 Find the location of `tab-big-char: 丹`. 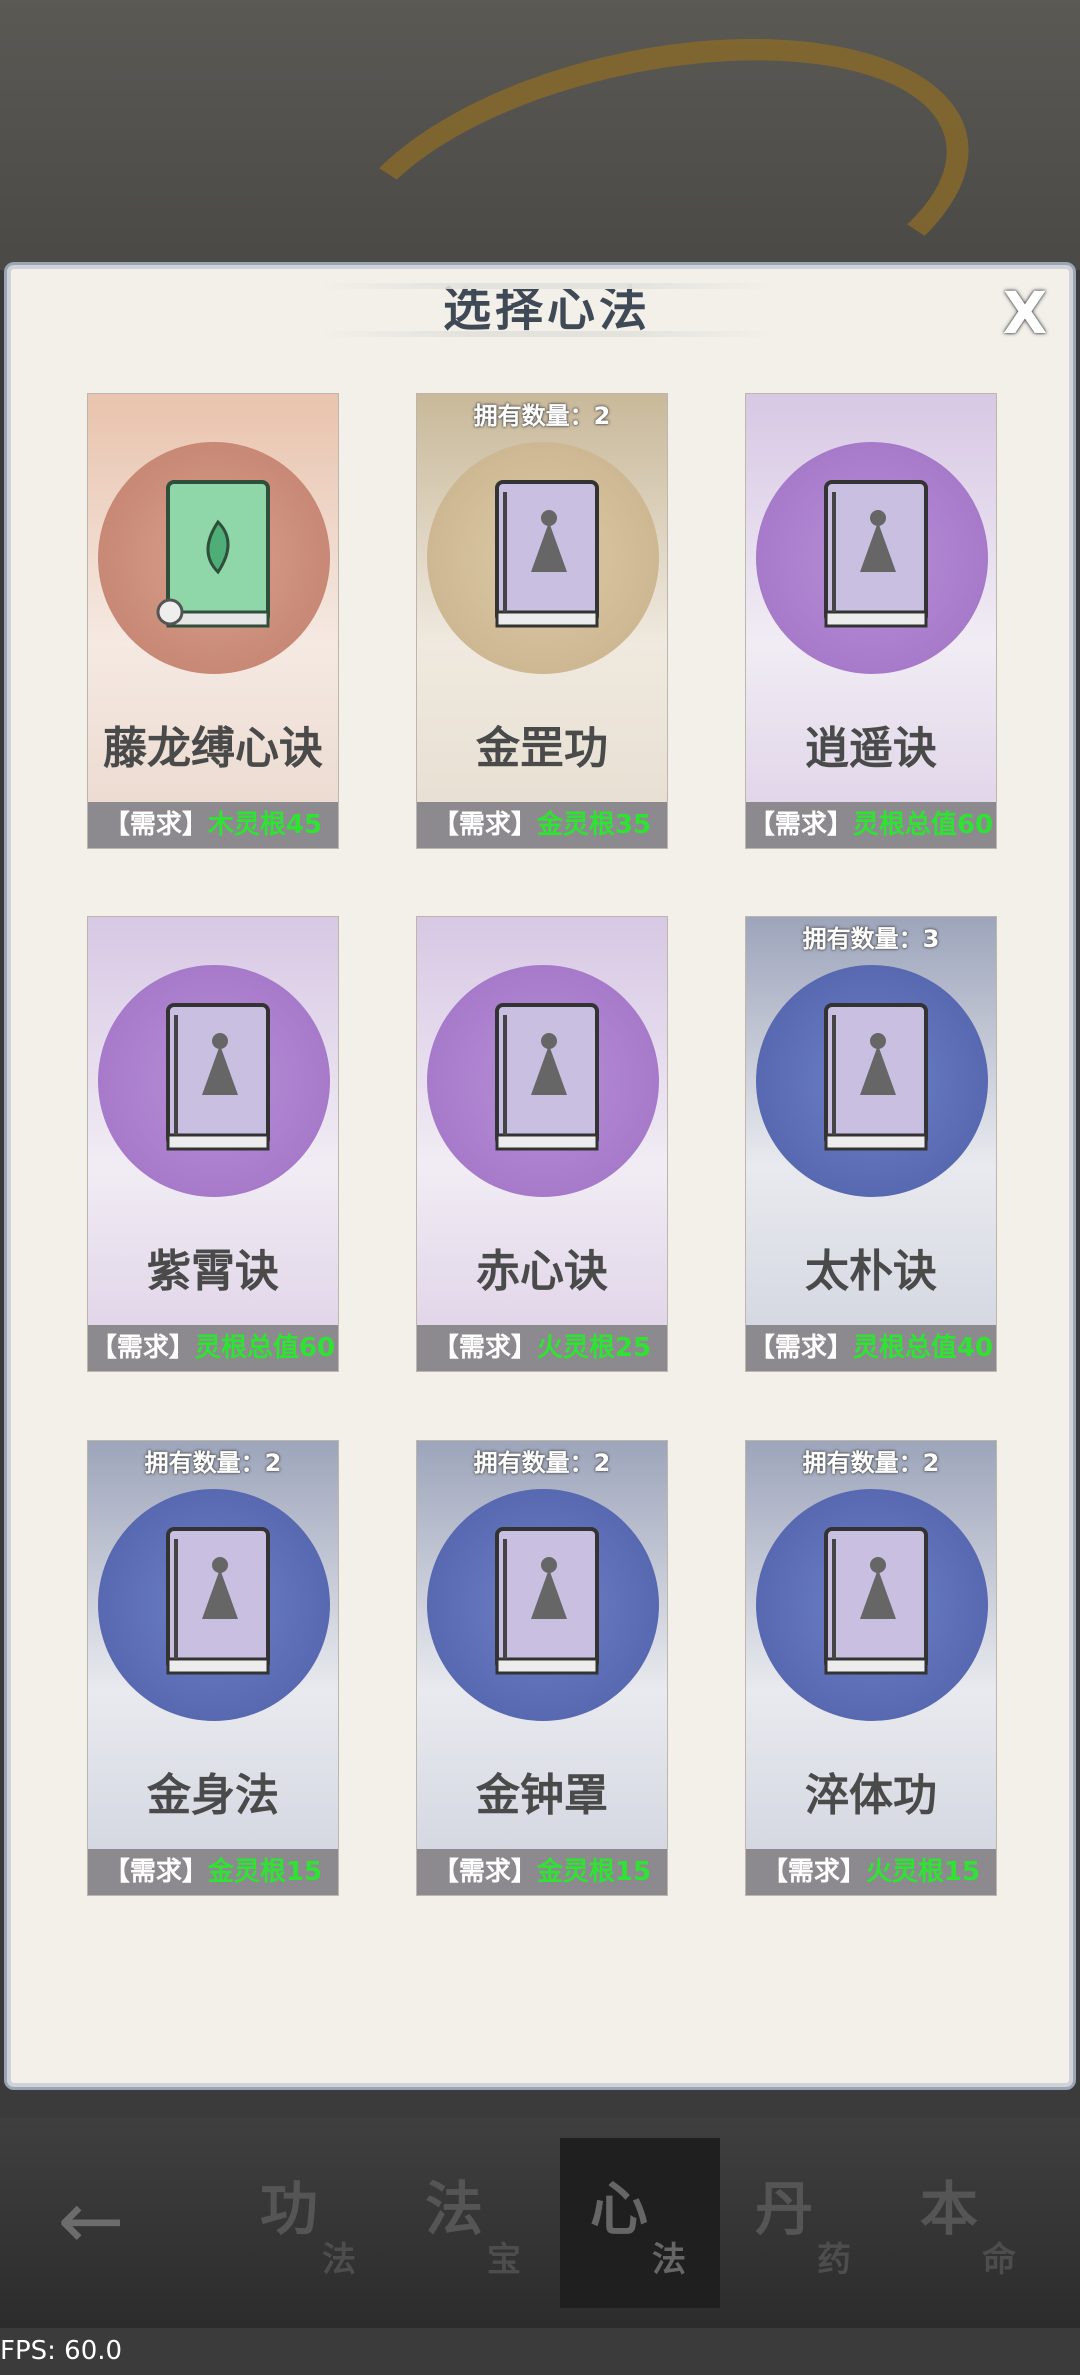

tab-big-char: 丹 is located at coordinates (784, 2209).